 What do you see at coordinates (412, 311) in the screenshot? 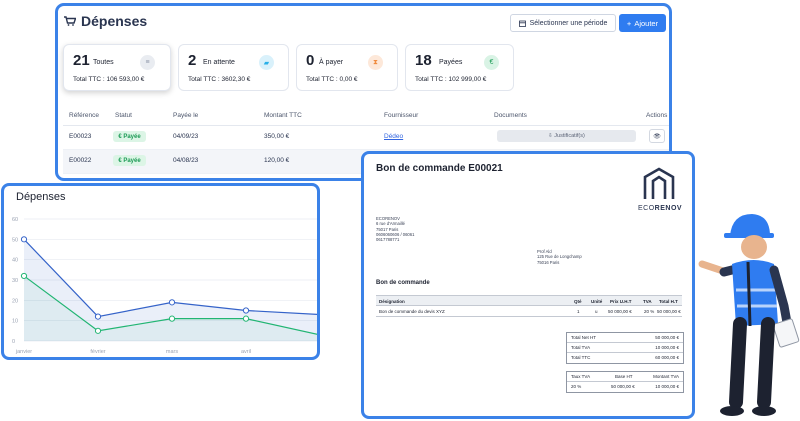
I see `inv-designation: Bon de commande du devis XYZ` at bounding box center [412, 311].